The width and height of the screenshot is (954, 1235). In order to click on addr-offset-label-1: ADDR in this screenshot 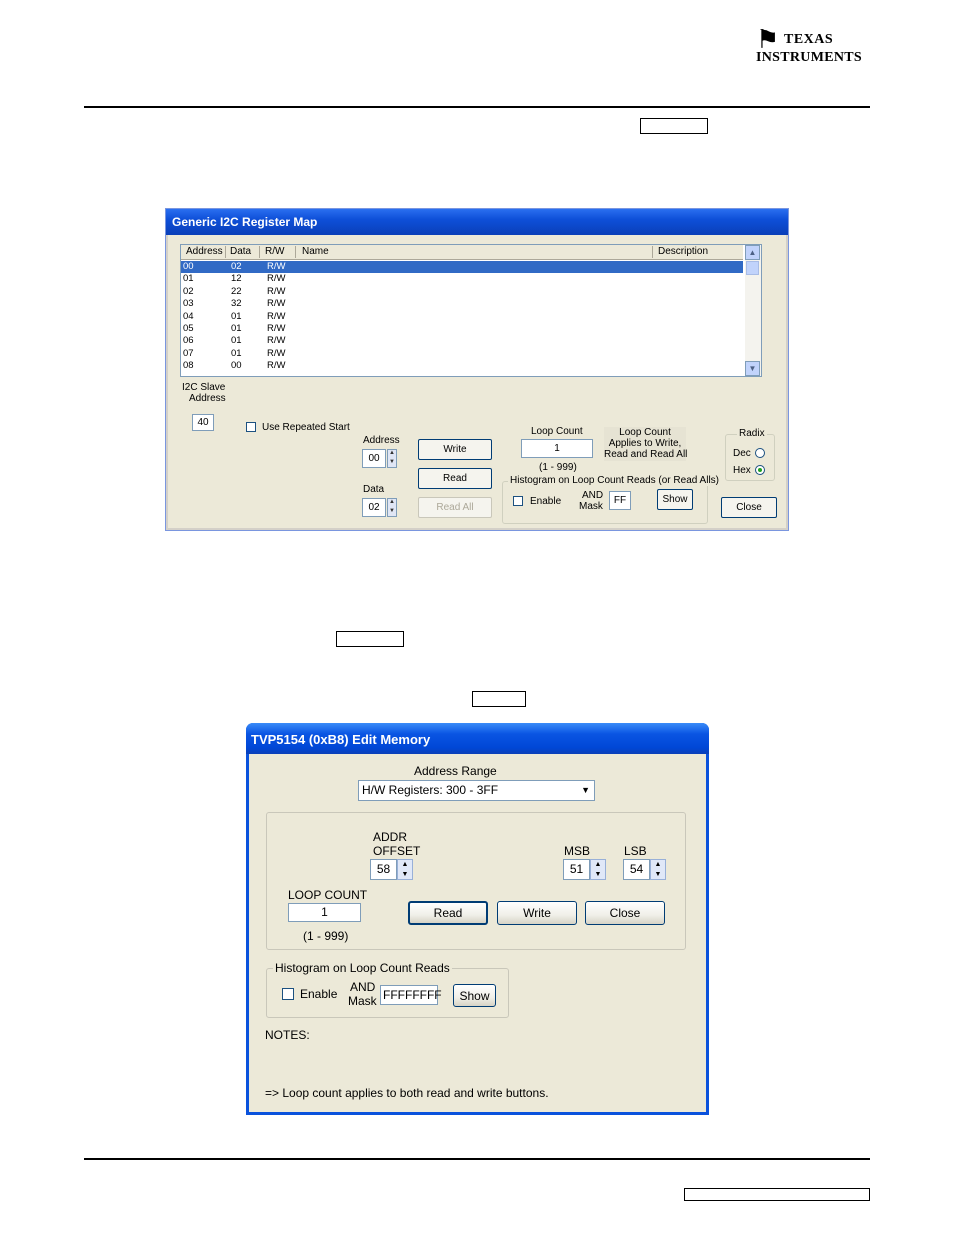, I will do `click(390, 837)`.